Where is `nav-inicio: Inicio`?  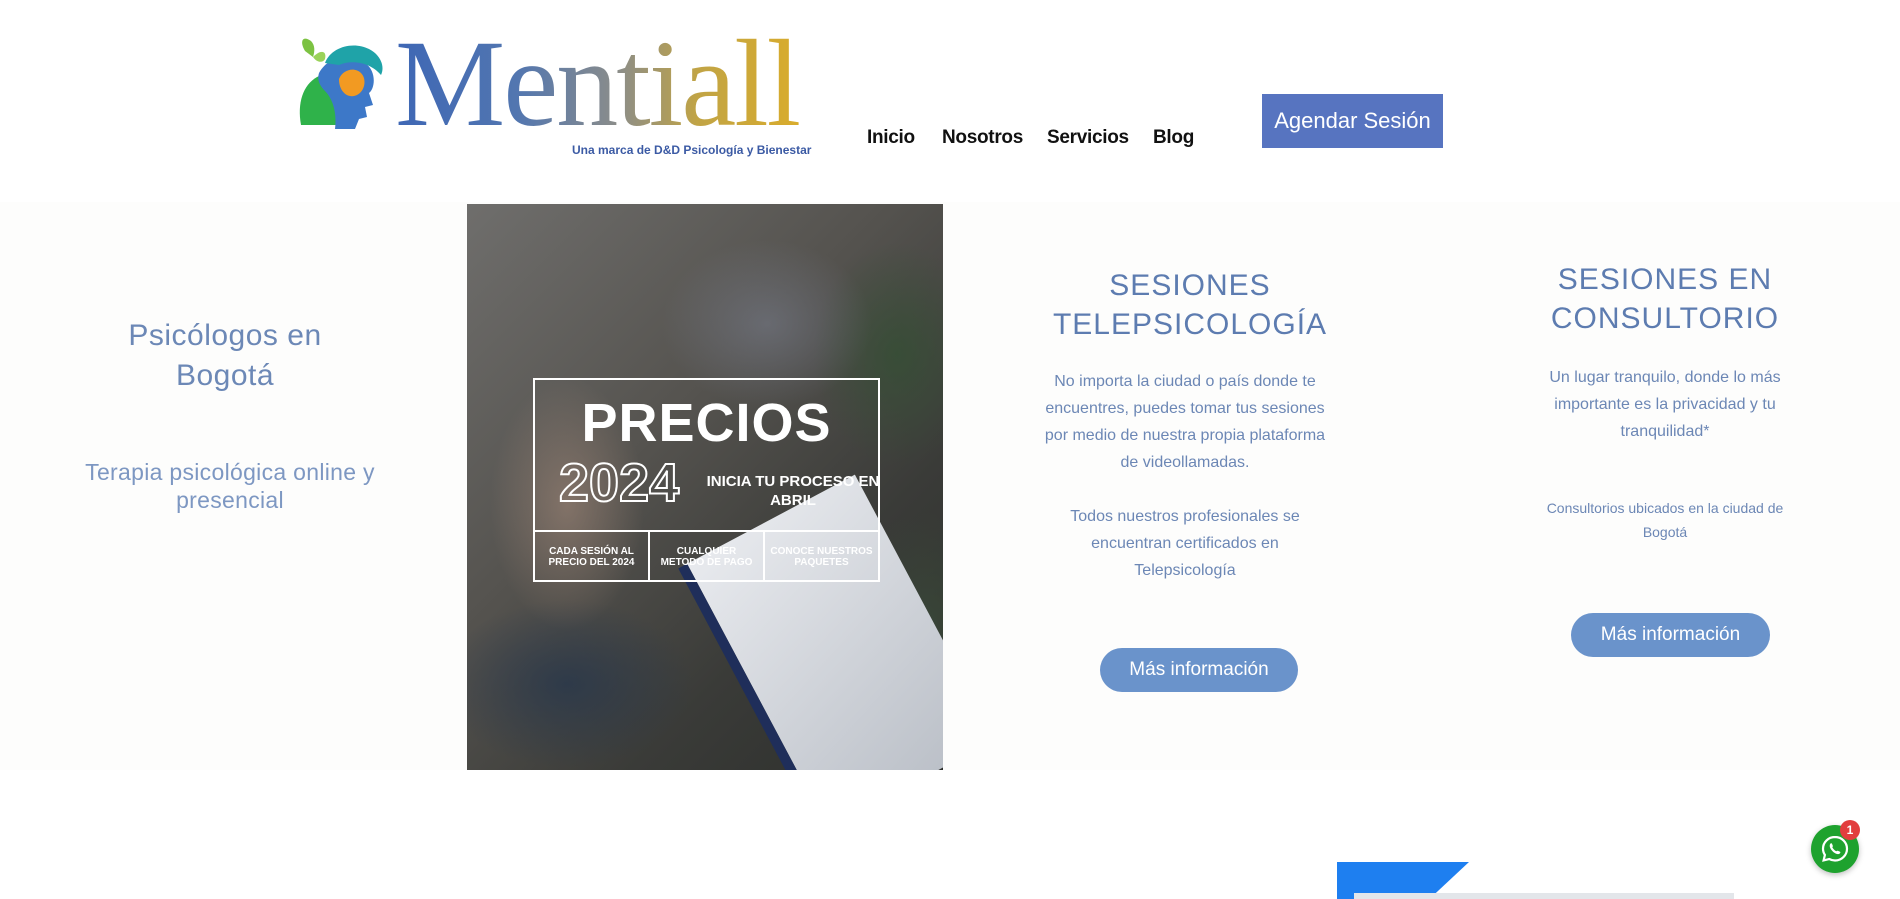
nav-inicio: Inicio is located at coordinates (891, 138).